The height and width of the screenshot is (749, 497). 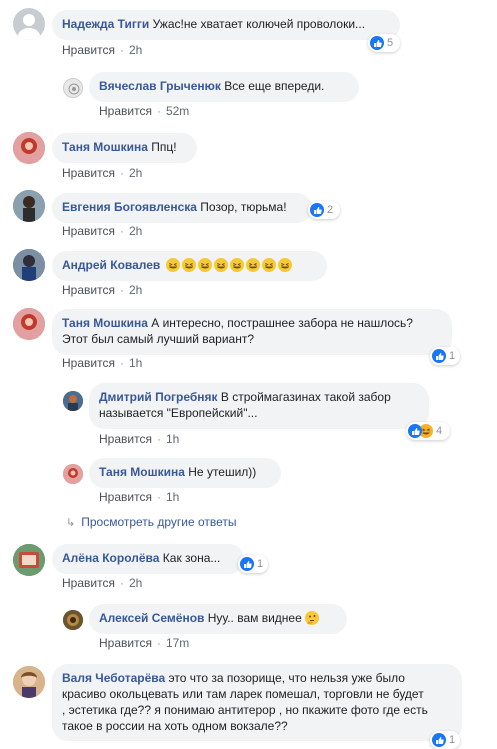 I want to click on comment-bubble: Алексей Семёнов Нуу.. вам виднее, so click(x=218, y=619).